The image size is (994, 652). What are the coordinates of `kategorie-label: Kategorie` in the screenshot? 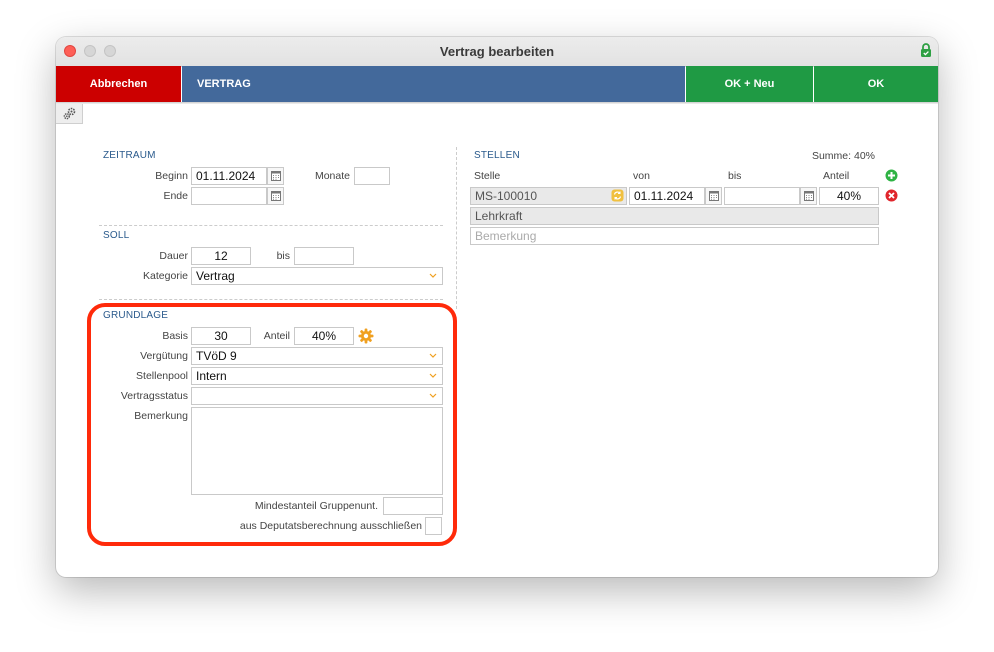 It's located at (165, 276).